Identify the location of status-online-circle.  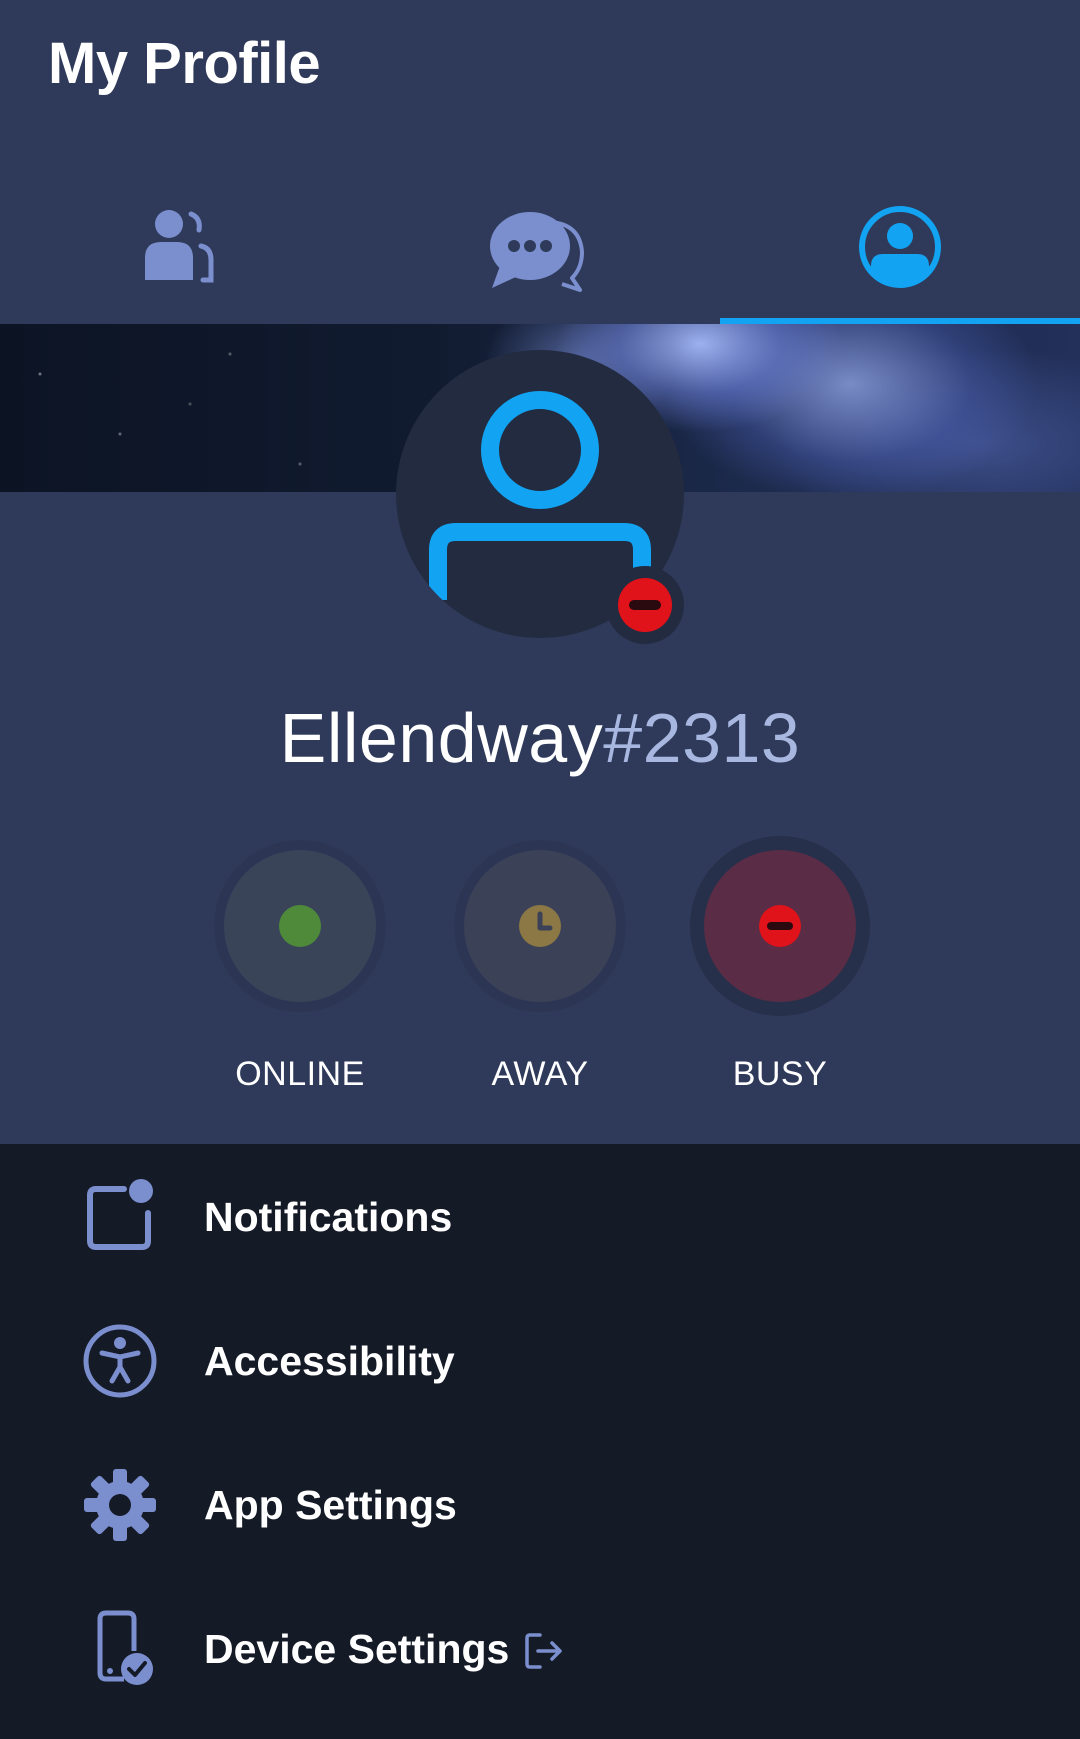
(300, 926).